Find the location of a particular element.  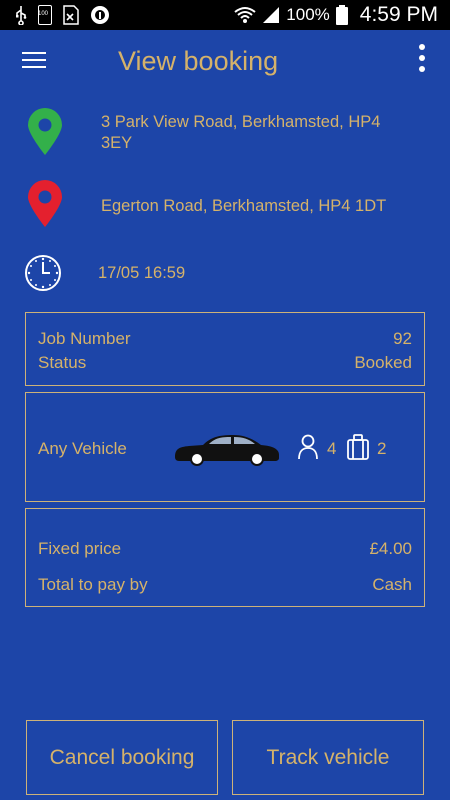

luggage-icon is located at coordinates (358, 447).